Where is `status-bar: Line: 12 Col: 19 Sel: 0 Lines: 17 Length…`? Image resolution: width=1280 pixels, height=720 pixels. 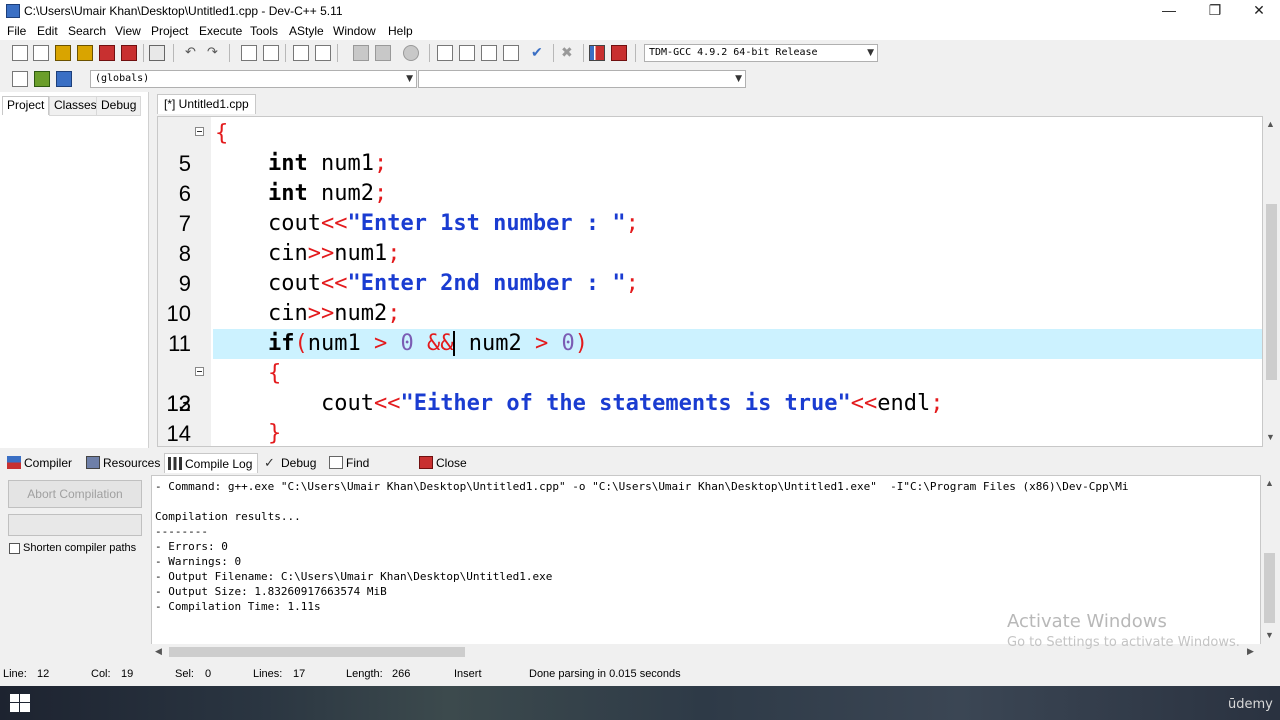
status-bar: Line: 12 Col: 19 Sel: 0 Lines: 17 Length… is located at coordinates (640, 675).